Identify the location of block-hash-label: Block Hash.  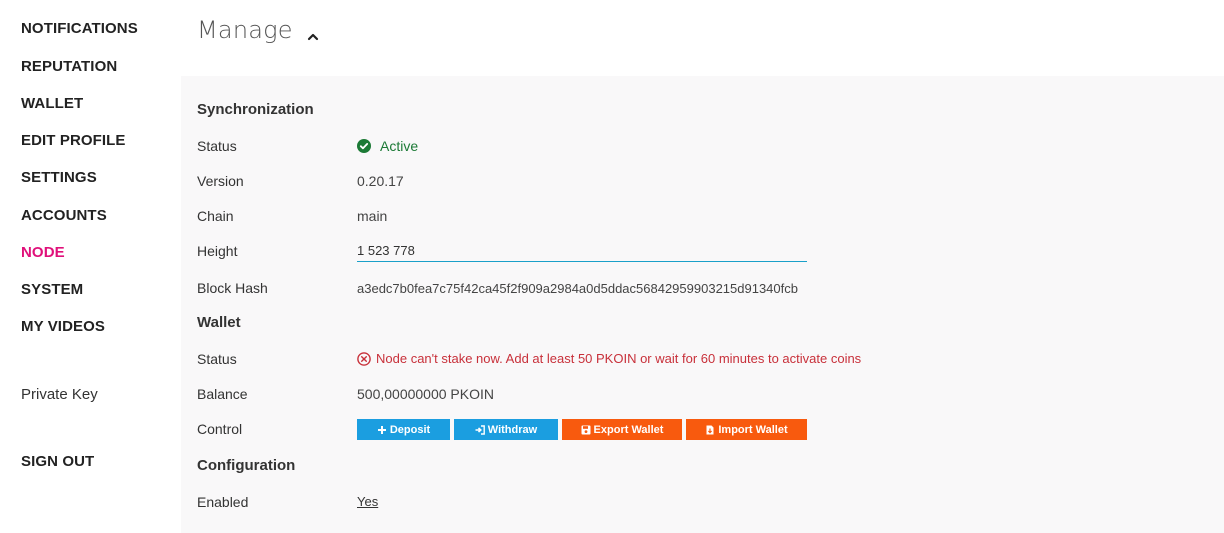
(232, 288).